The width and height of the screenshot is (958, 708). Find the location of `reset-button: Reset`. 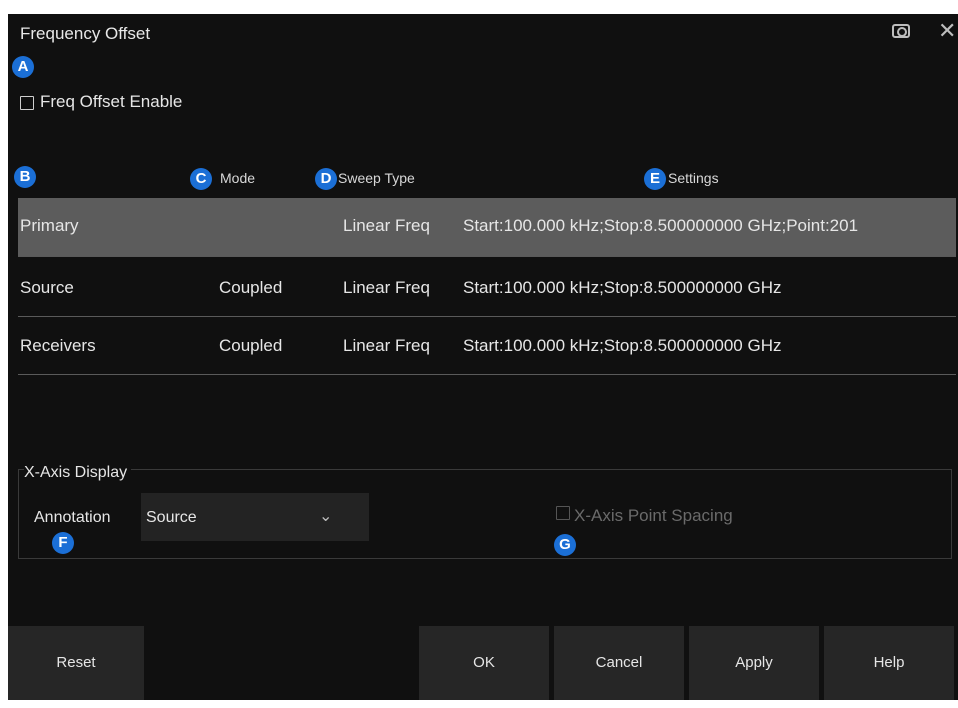

reset-button: Reset is located at coordinates (76, 663).